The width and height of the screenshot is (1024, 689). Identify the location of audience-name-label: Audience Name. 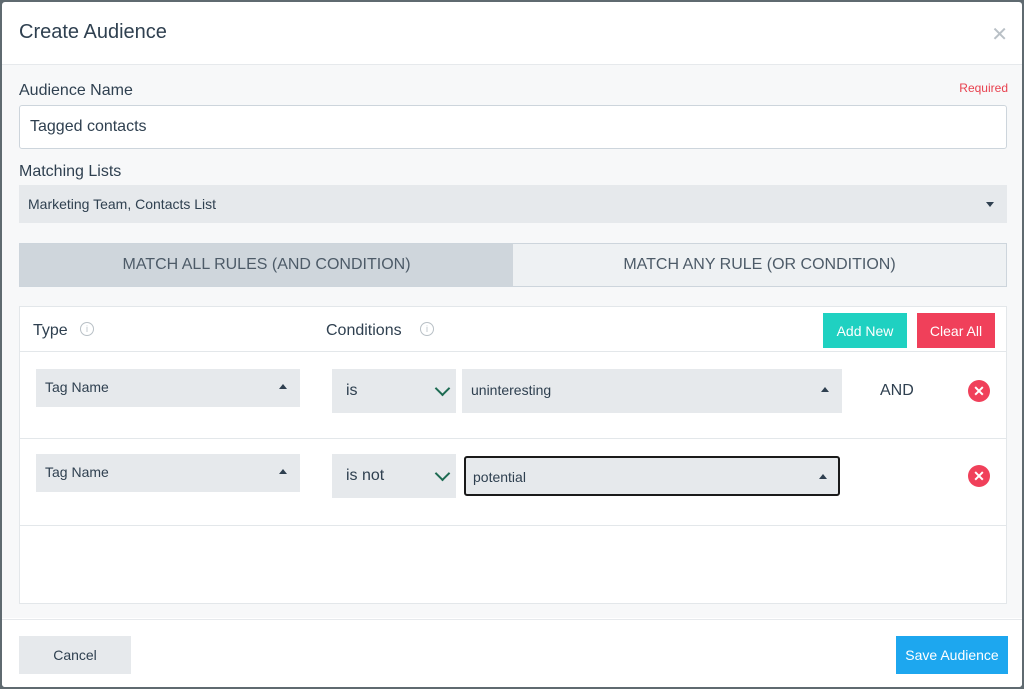
(76, 90).